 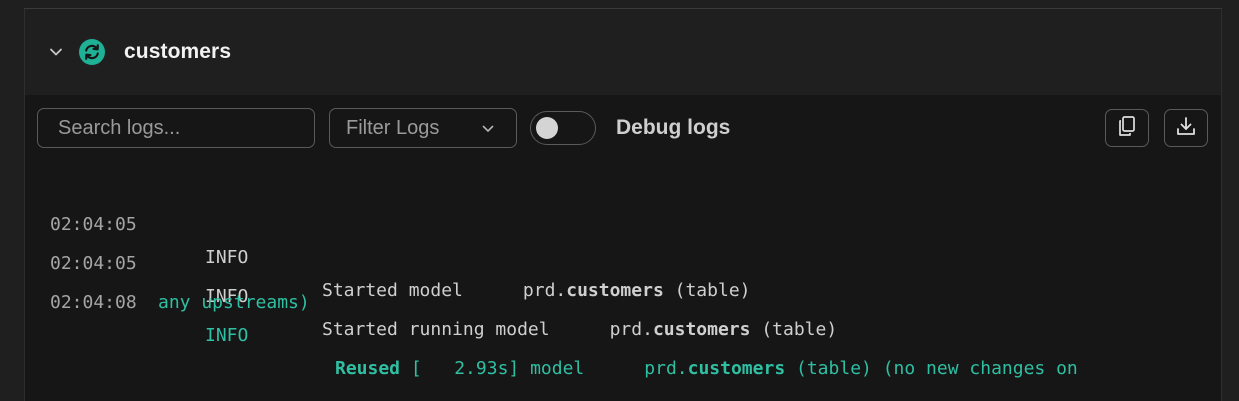 I want to click on log-target-name: customers, so click(x=736, y=368).